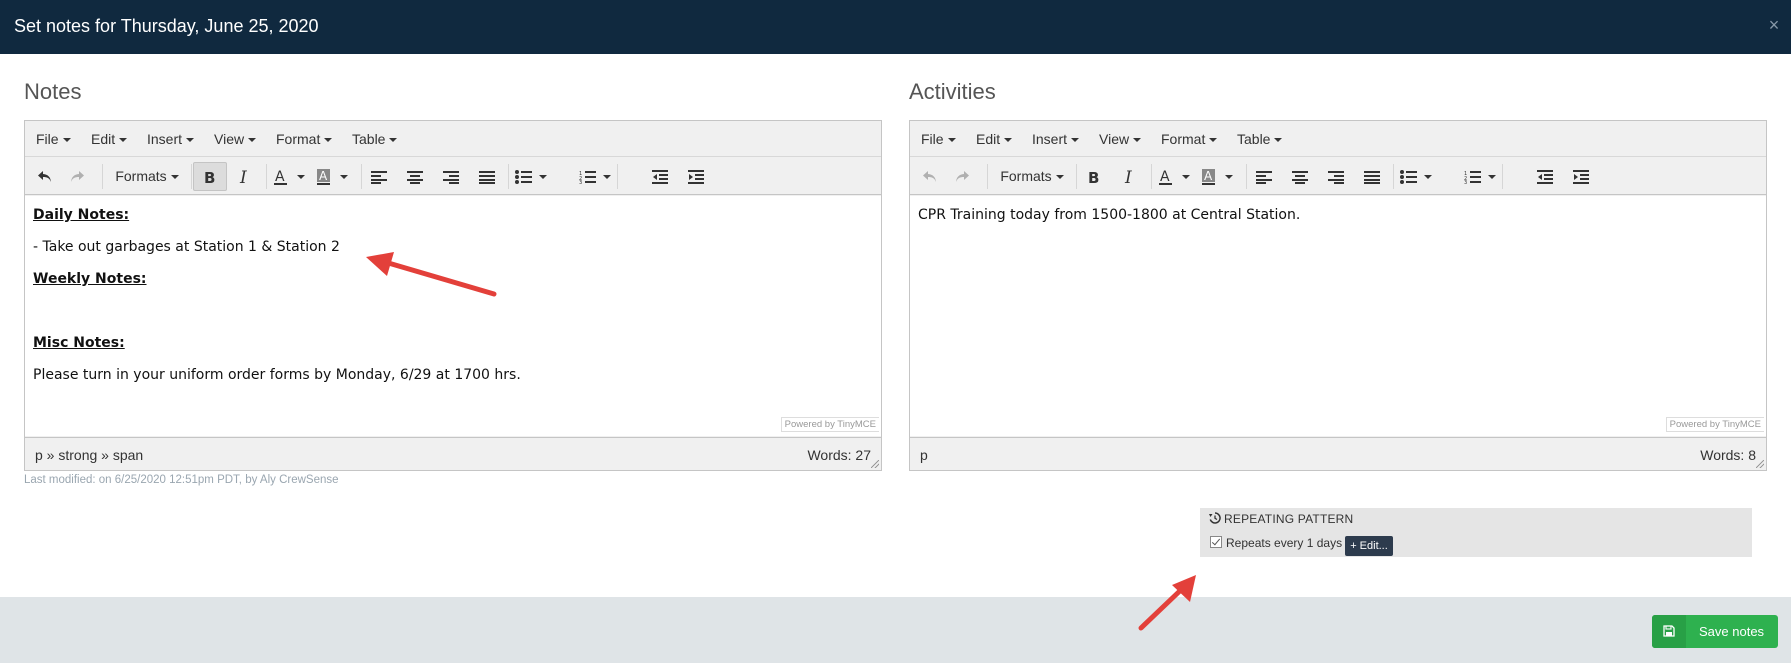 The height and width of the screenshot is (663, 1791). I want to click on svg-text: B, so click(209, 177).